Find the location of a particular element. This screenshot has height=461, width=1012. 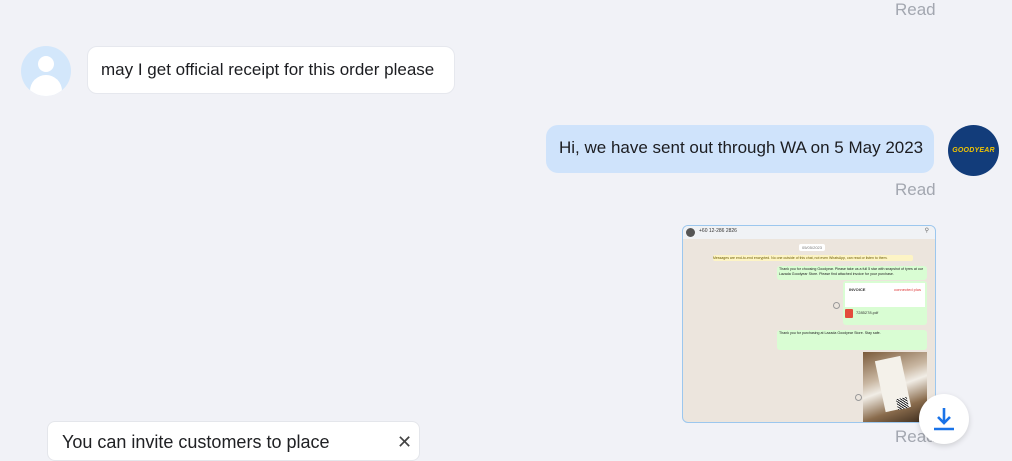

invoice-brand: connected plus is located at coordinates (907, 289).